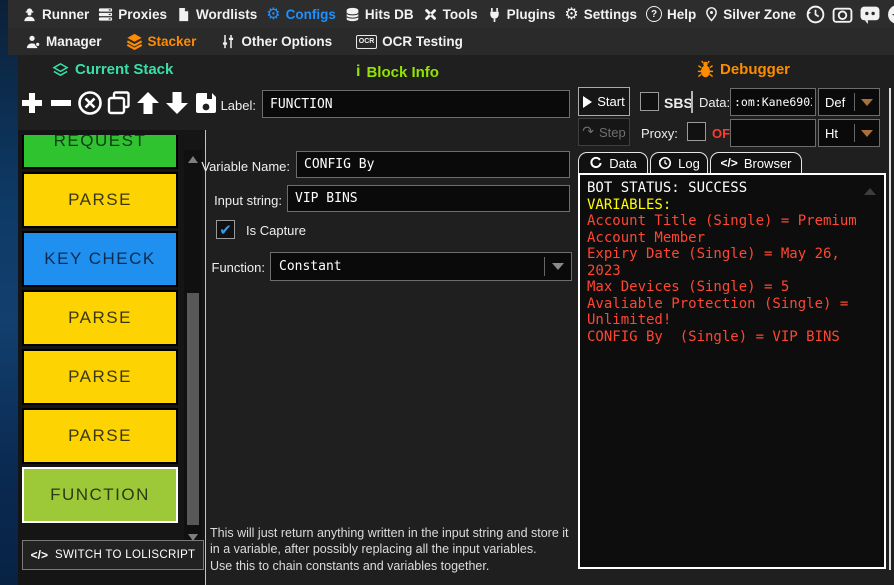 Image resolution: width=894 pixels, height=585 pixels. What do you see at coordinates (692, 102) in the screenshot?
I see `divider` at bounding box center [692, 102].